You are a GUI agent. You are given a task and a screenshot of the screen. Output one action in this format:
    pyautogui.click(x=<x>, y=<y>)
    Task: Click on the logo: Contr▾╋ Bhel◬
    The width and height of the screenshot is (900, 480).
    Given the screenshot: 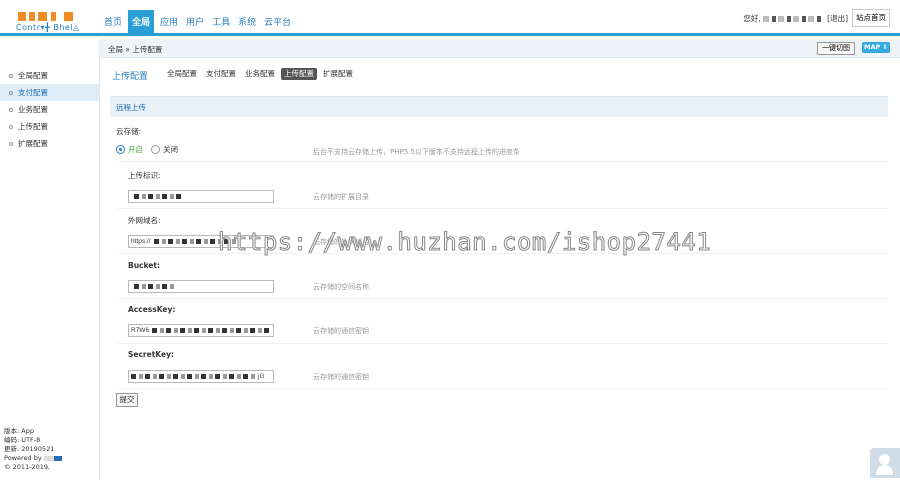 What is the action you would take?
    pyautogui.click(x=54, y=23)
    